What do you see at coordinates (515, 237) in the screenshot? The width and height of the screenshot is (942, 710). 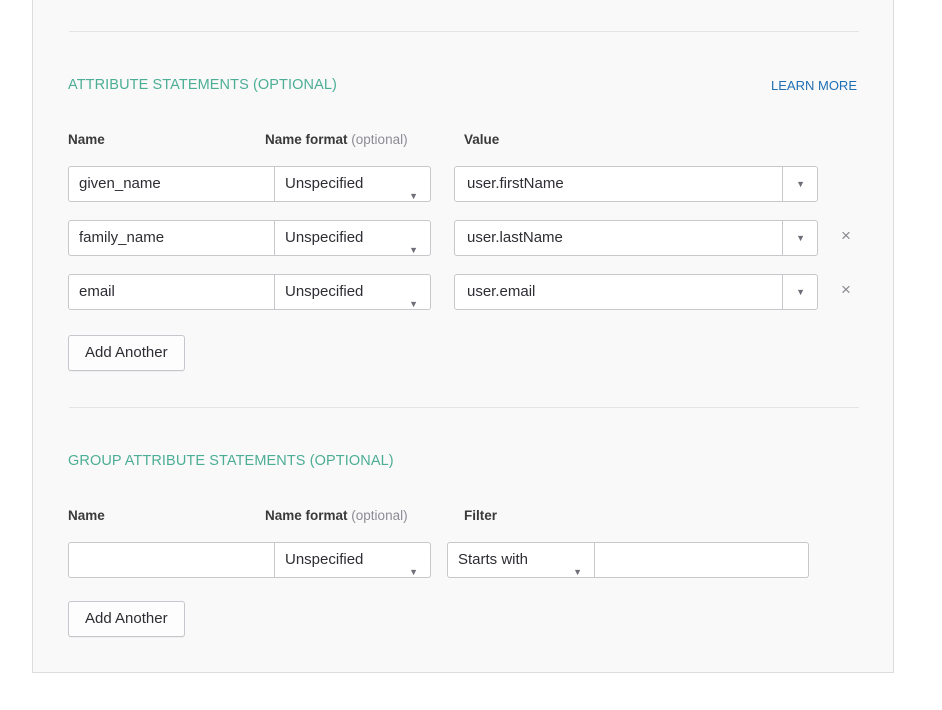 I see `attribute-value-text: user.lastName` at bounding box center [515, 237].